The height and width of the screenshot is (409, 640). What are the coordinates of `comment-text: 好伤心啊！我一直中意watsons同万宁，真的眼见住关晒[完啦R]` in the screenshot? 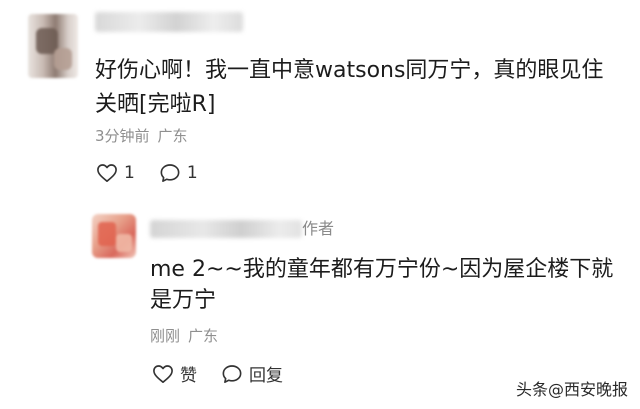 It's located at (349, 87).